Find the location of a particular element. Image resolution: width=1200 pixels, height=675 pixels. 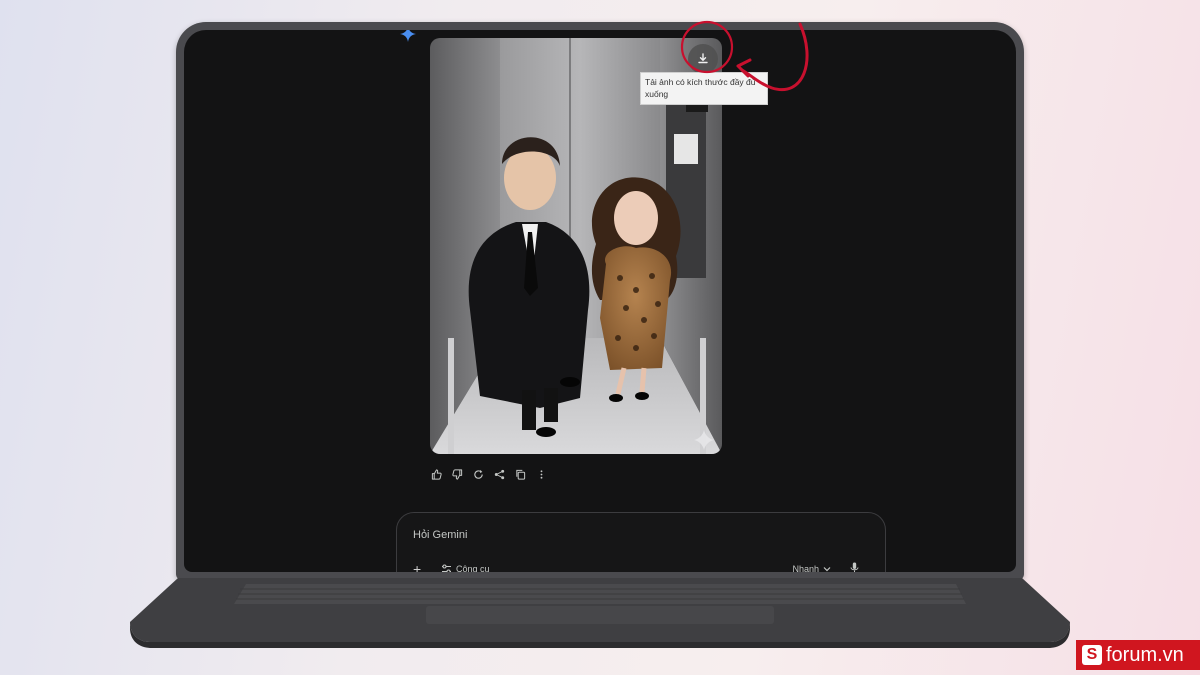

thumbs-down-icon is located at coordinates (457, 474).